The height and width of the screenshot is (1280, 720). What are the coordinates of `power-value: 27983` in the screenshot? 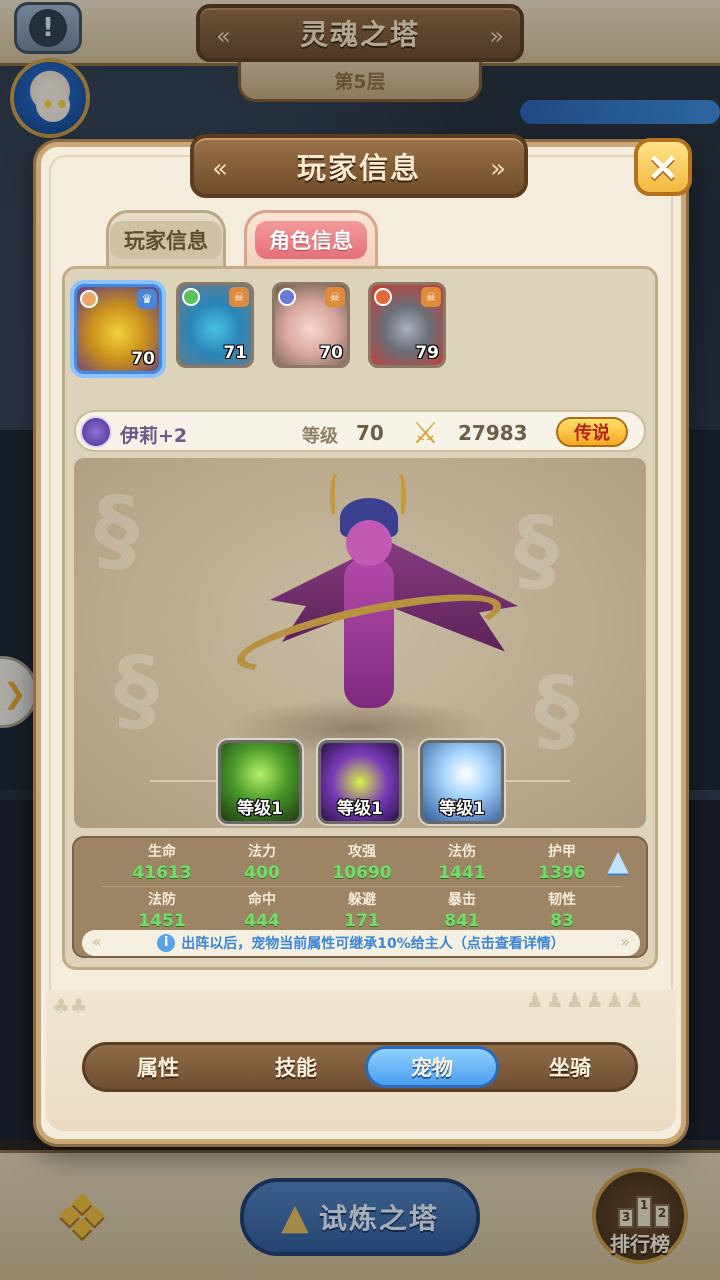 It's located at (493, 433).